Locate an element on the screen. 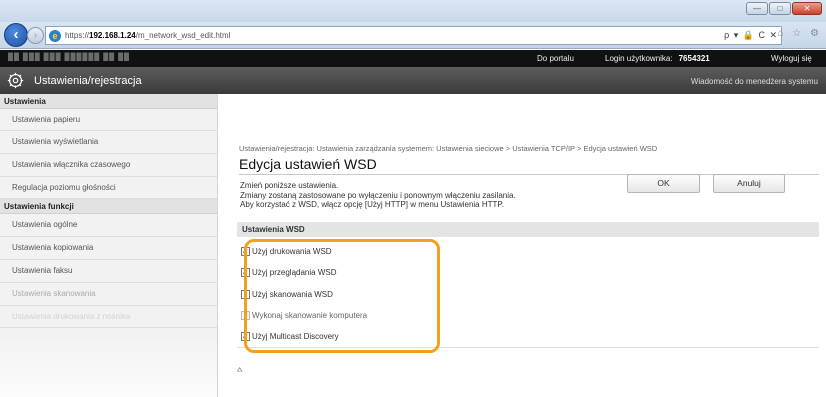 The height and width of the screenshot is (397, 826). home-favorites-tools-icons: ⌂ ☆ ⚙ is located at coordinates (799, 33).